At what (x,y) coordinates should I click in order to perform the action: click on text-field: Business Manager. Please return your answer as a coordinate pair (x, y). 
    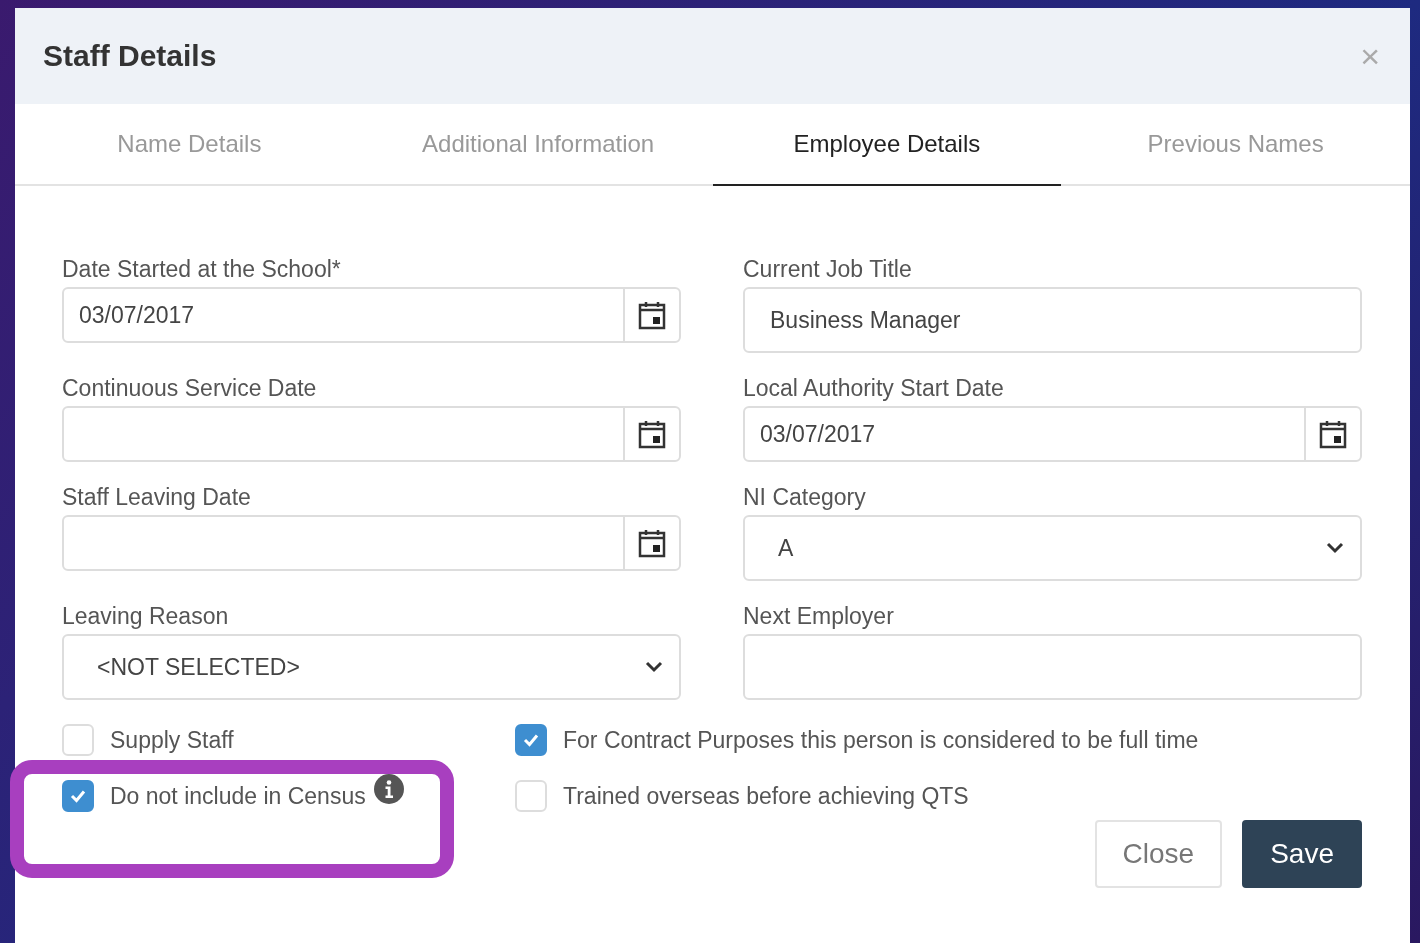
    Looking at the image, I should click on (1052, 320).